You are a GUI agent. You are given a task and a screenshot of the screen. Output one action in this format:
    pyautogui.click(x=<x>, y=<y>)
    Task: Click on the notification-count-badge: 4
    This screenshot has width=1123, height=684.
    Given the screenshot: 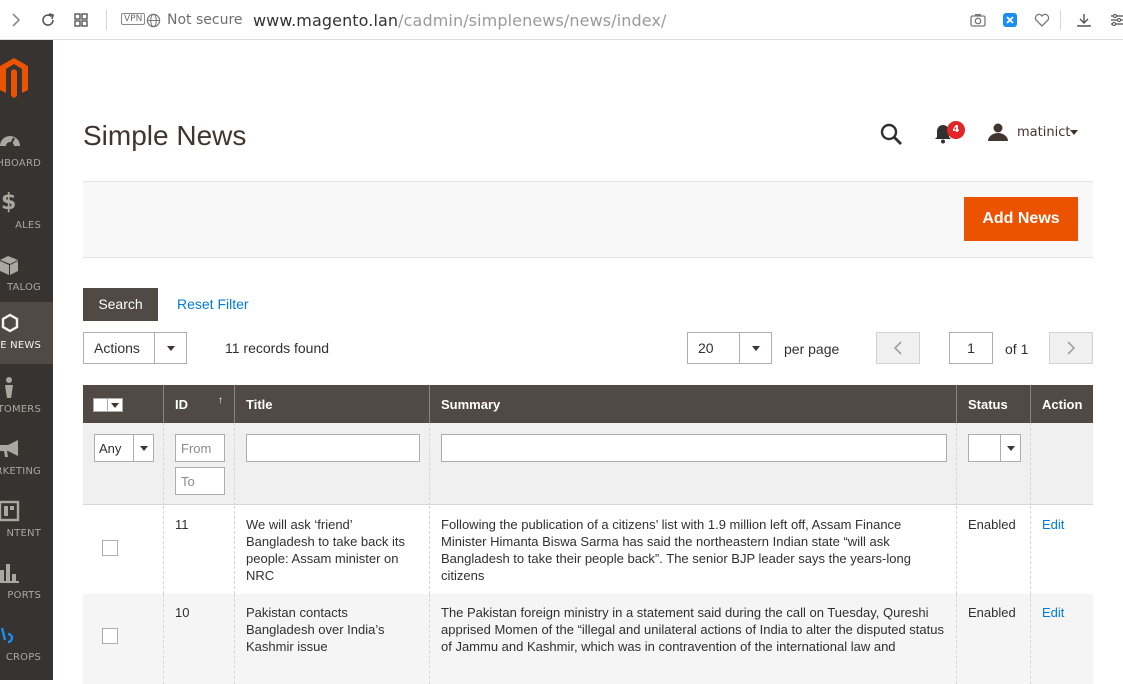 What is the action you would take?
    pyautogui.click(x=956, y=130)
    